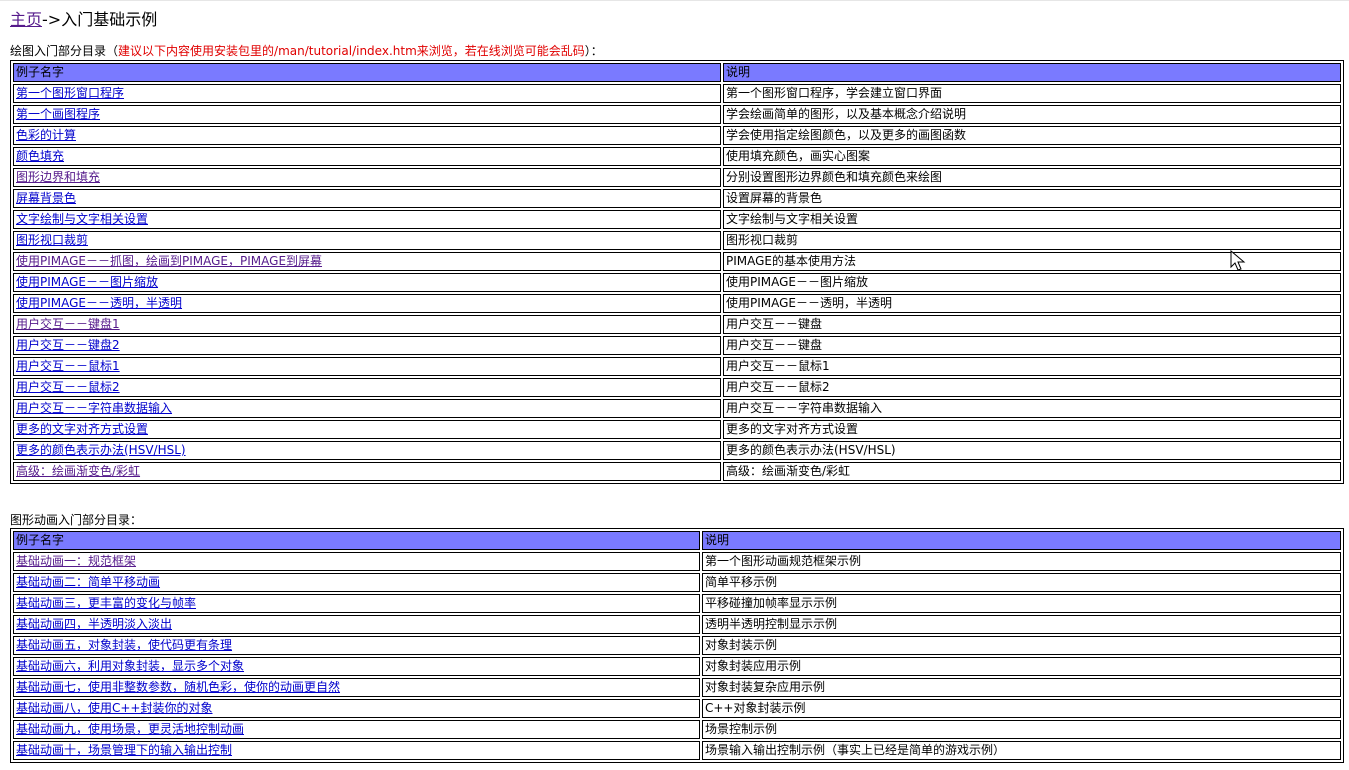 The width and height of the screenshot is (1349, 770). Describe the element at coordinates (356, 729) in the screenshot. I see `example-name-cell: 基础动画九，使用场景，更灵活地控制动画` at that location.